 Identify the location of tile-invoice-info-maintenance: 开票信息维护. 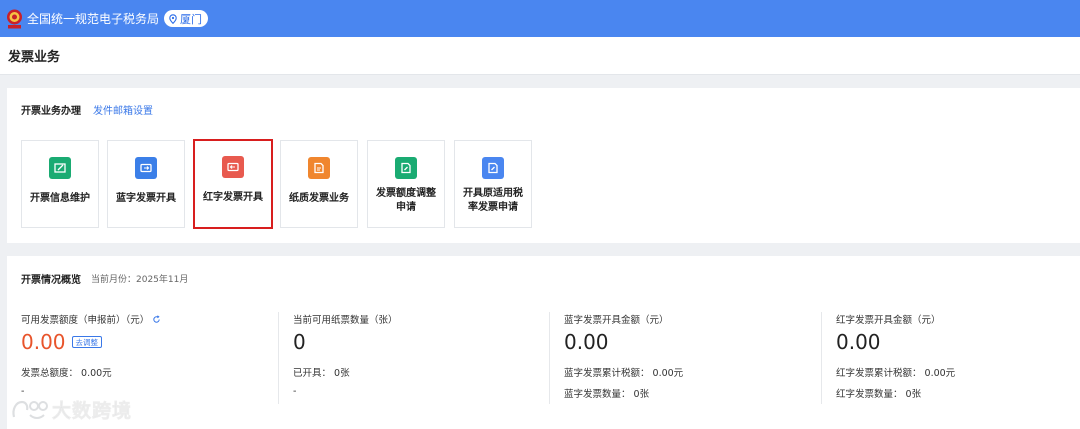
(60, 184).